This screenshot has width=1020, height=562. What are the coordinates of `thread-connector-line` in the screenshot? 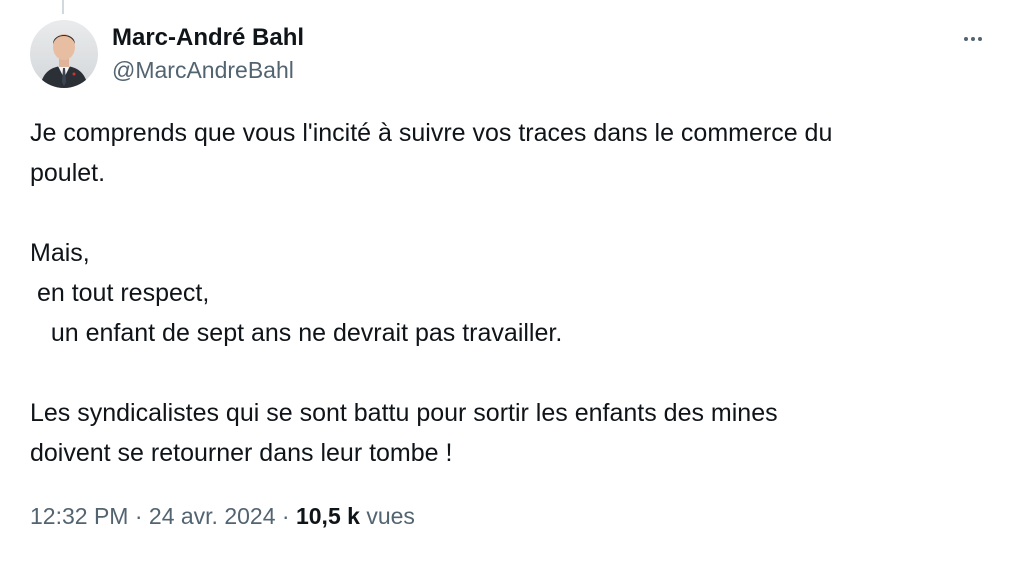 It's located at (63, 7).